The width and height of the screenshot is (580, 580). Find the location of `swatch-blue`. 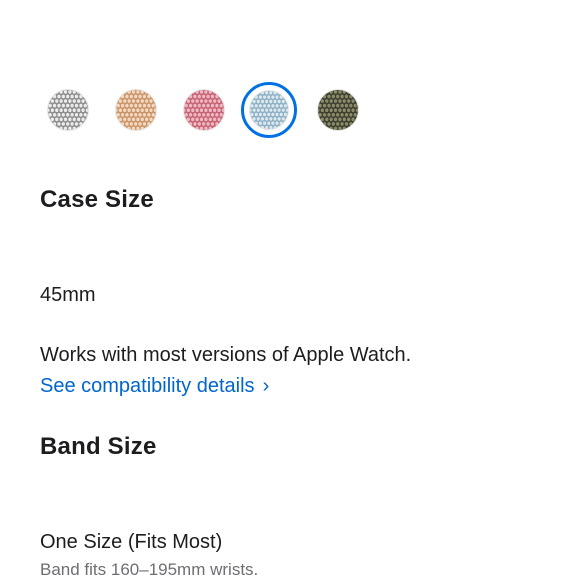

swatch-blue is located at coordinates (269, 110).